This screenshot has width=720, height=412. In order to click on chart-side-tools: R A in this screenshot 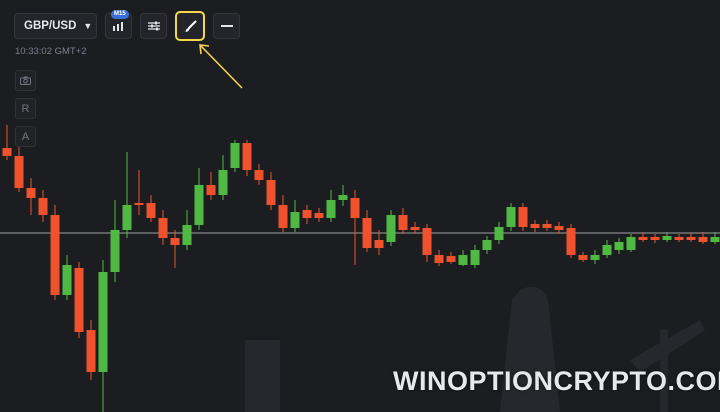, I will do `click(25, 108)`.